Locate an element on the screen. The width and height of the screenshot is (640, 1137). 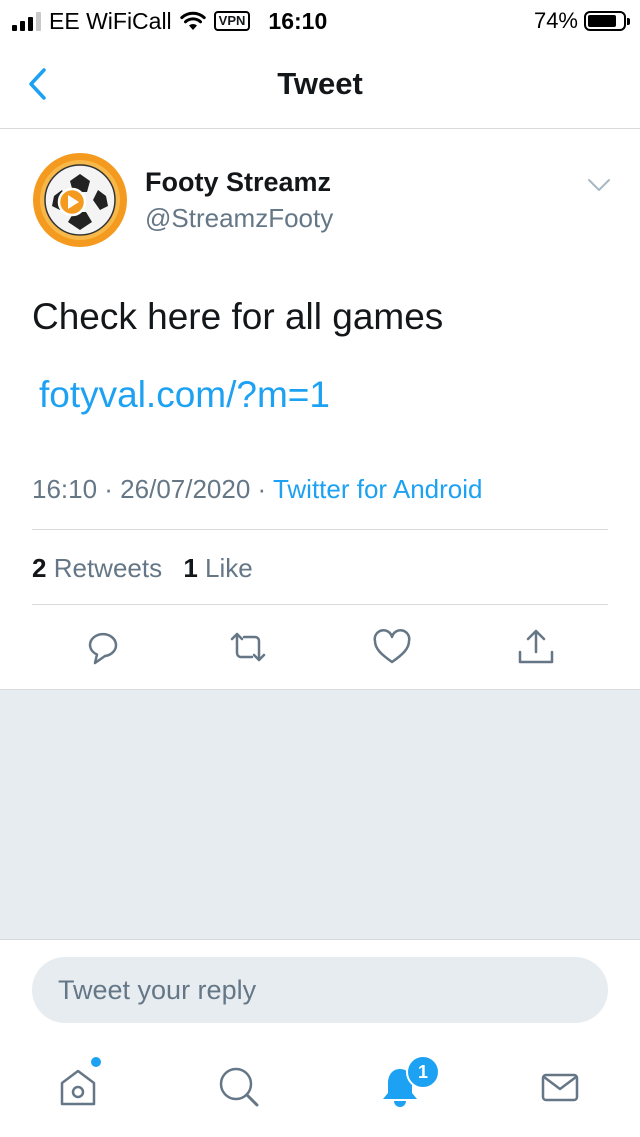
like-icon is located at coordinates (392, 647).